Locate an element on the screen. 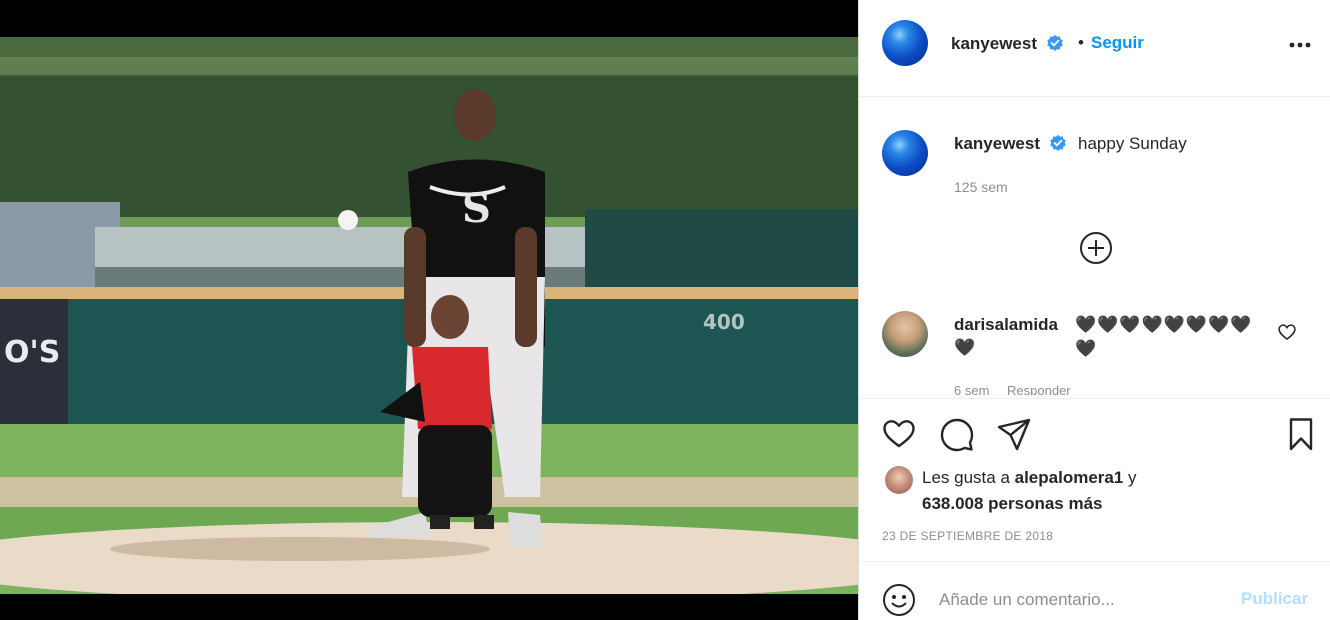 Image resolution: width=1330 pixels, height=620 pixels. more-options-icon is located at coordinates (1300, 45).